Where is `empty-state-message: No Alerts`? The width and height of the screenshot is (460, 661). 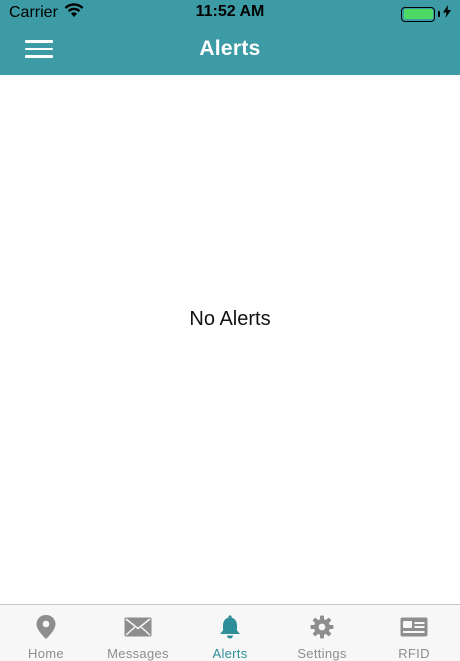 empty-state-message: No Alerts is located at coordinates (230, 319).